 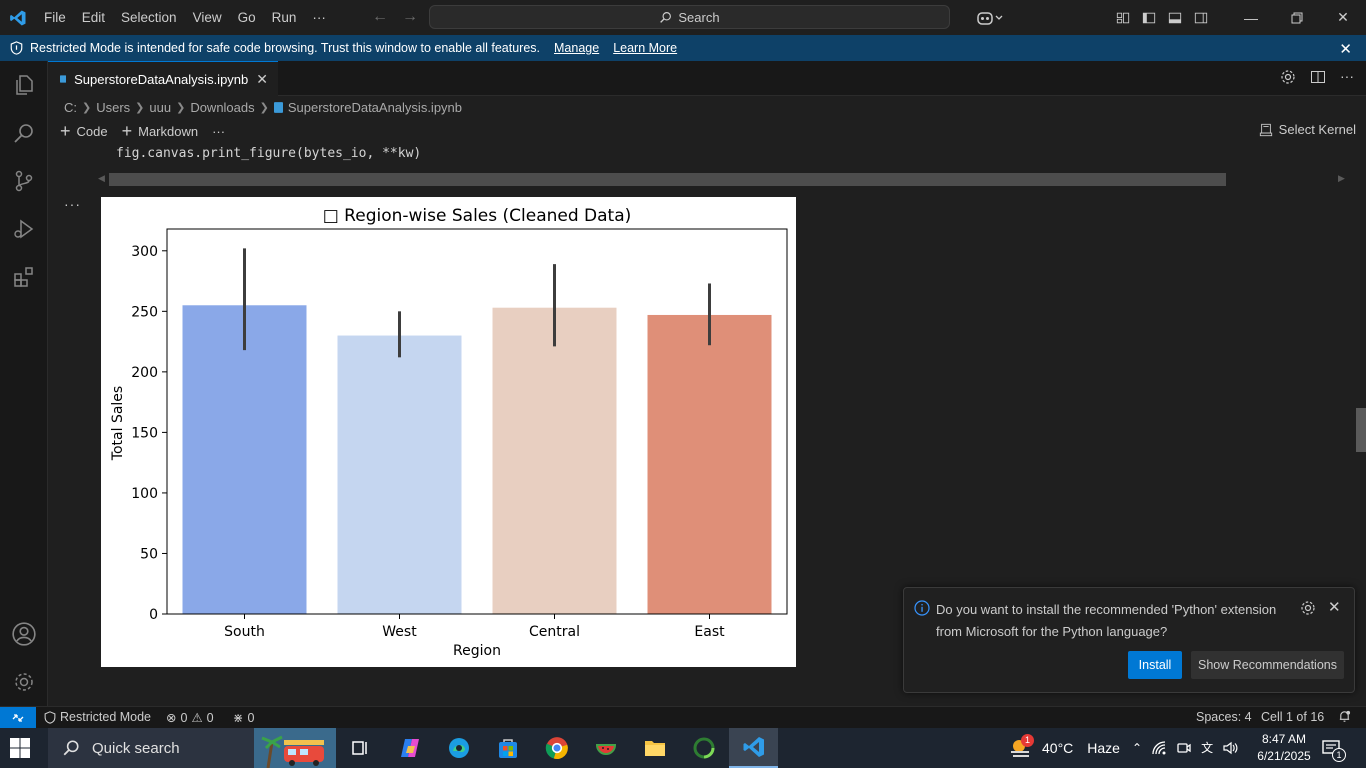 I want to click on explorer-icon, so click(x=24, y=85).